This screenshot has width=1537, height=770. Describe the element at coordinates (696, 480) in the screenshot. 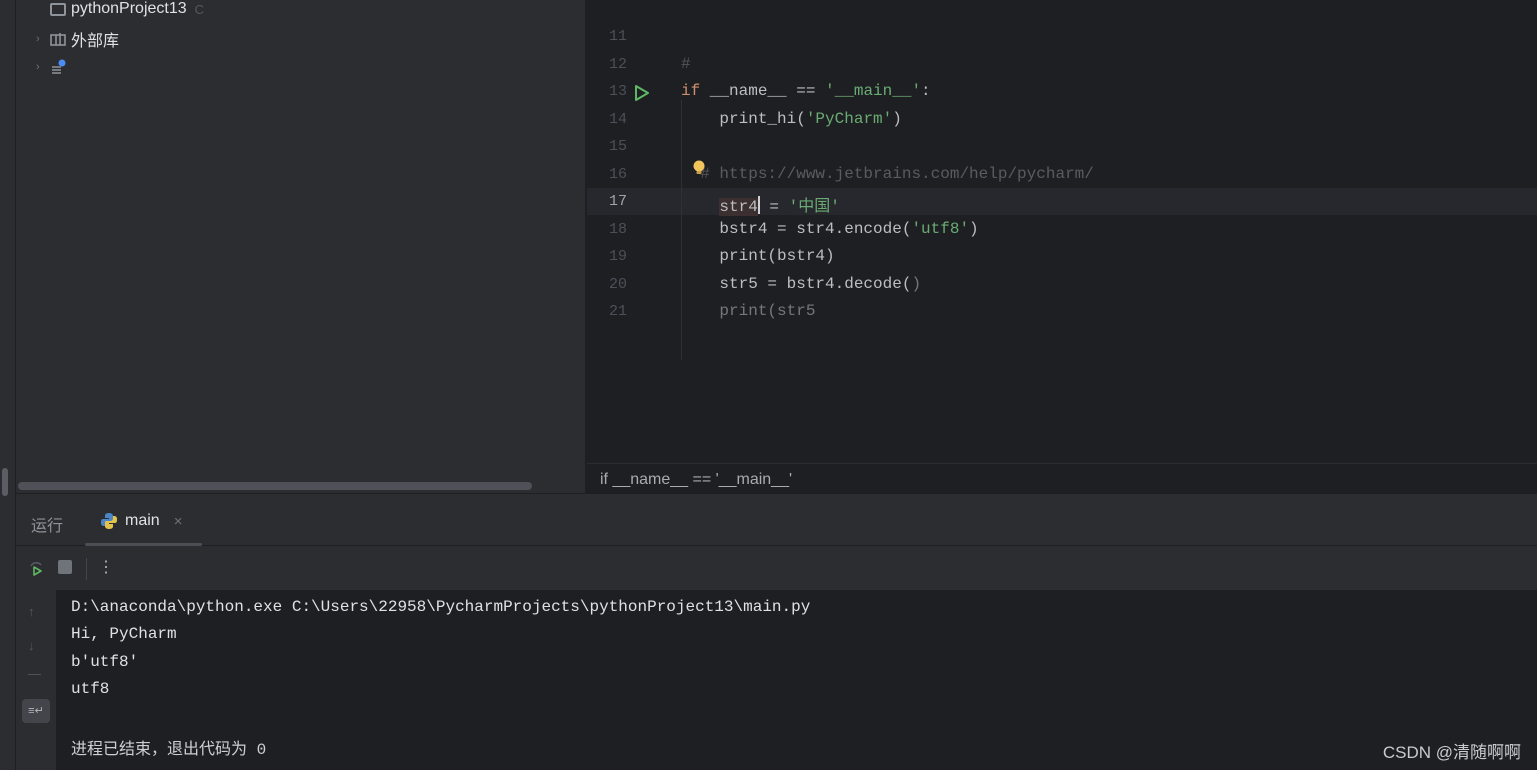

I see `breadcrumb: if __name__ == '__main__'` at that location.